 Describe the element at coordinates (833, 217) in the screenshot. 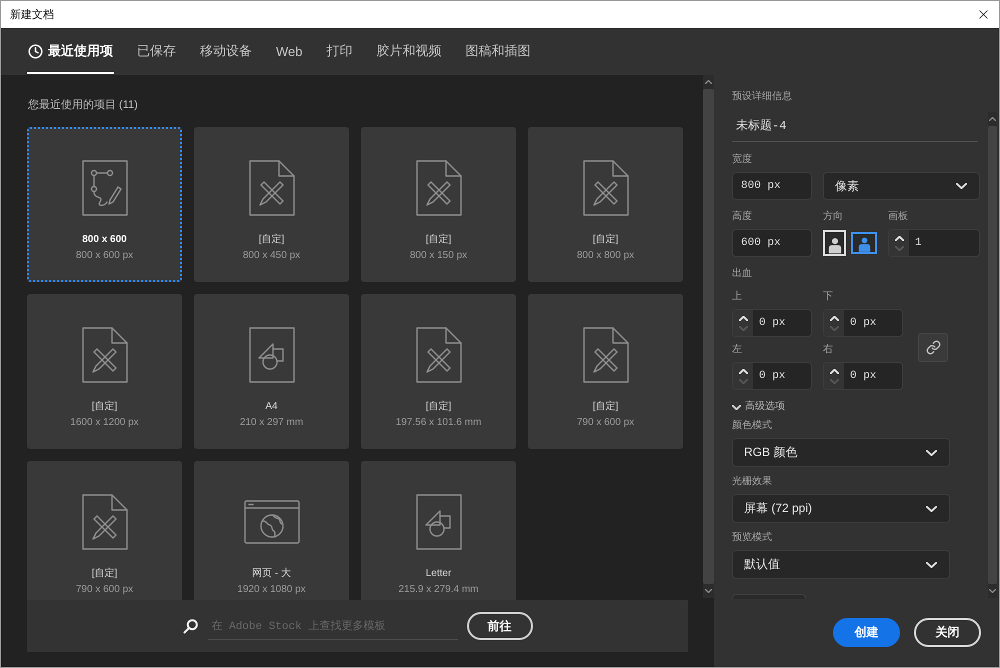

I see `field-label: 方向` at that location.